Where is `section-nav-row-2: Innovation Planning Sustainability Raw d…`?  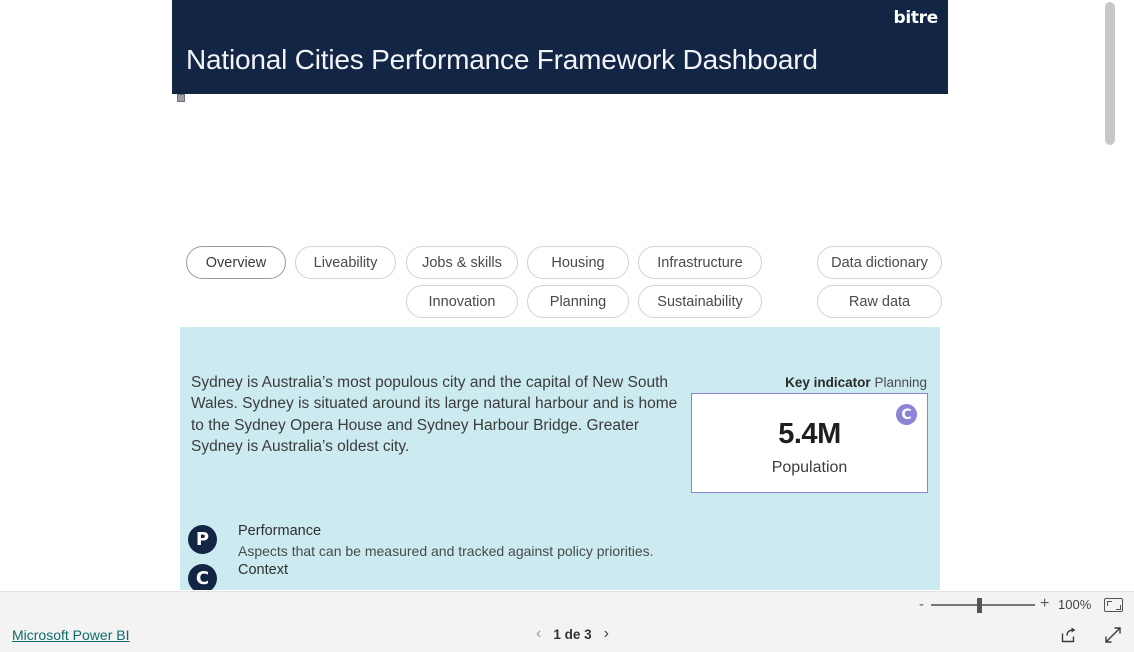
section-nav-row-2: Innovation Planning Sustainability Raw d… is located at coordinates (560, 304).